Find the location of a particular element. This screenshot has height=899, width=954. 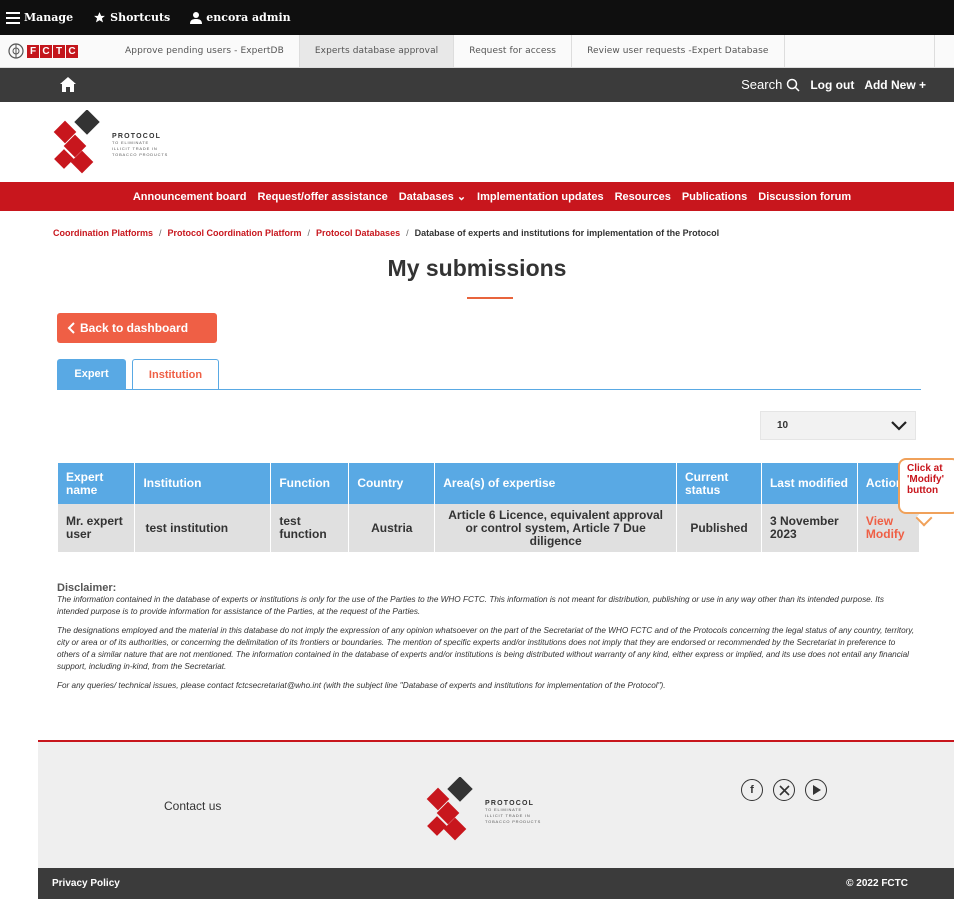

facebook-icon: f is located at coordinates (752, 790).